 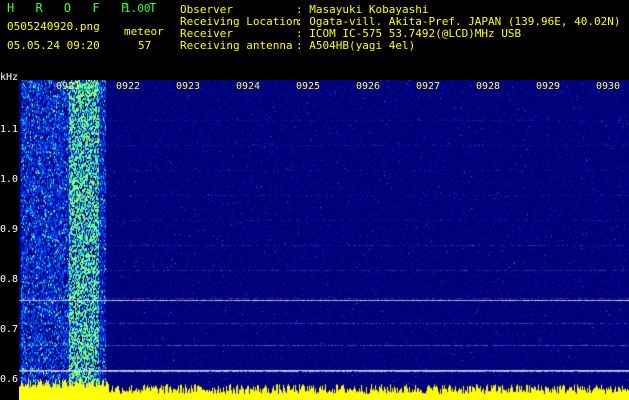 What do you see at coordinates (9, 77) in the screenshot?
I see `frequency-unit: kHz` at bounding box center [9, 77].